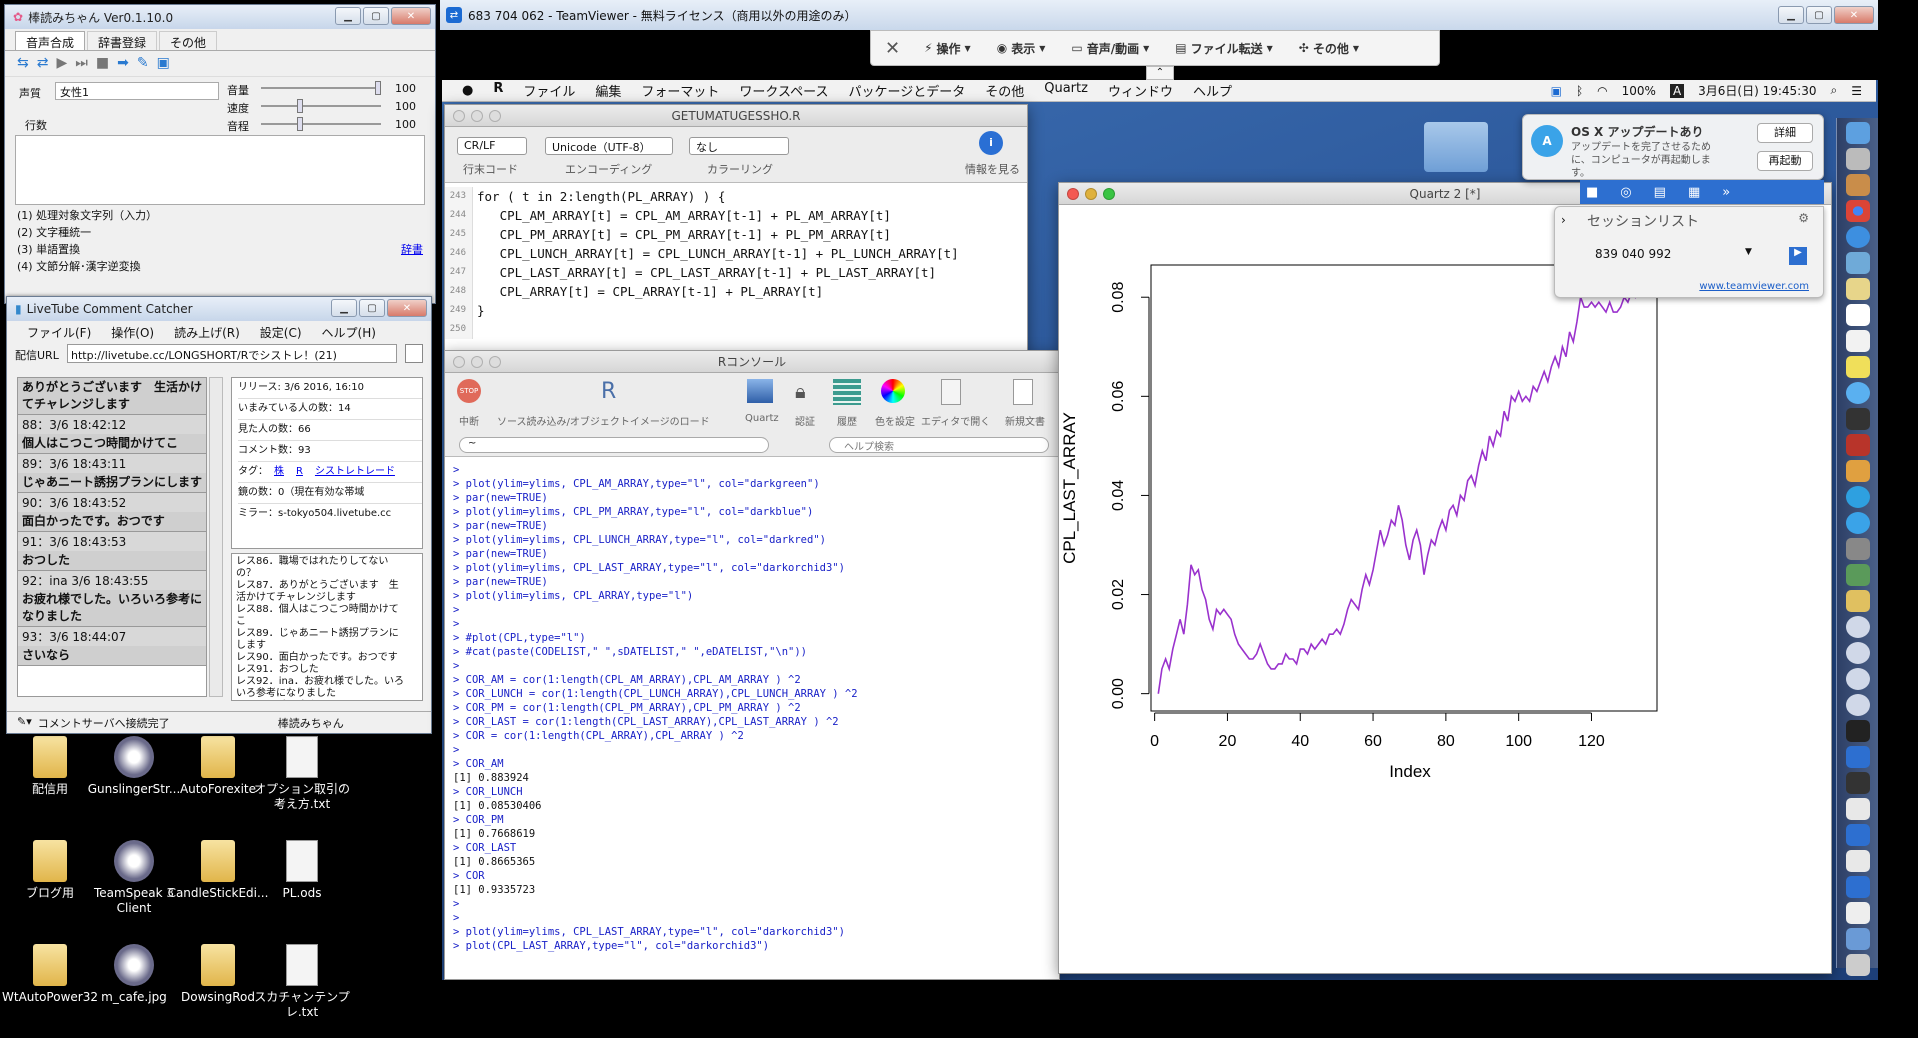 The height and width of the screenshot is (1038, 1918). What do you see at coordinates (1726, 192) in the screenshot?
I see `expand-icon: »` at bounding box center [1726, 192].